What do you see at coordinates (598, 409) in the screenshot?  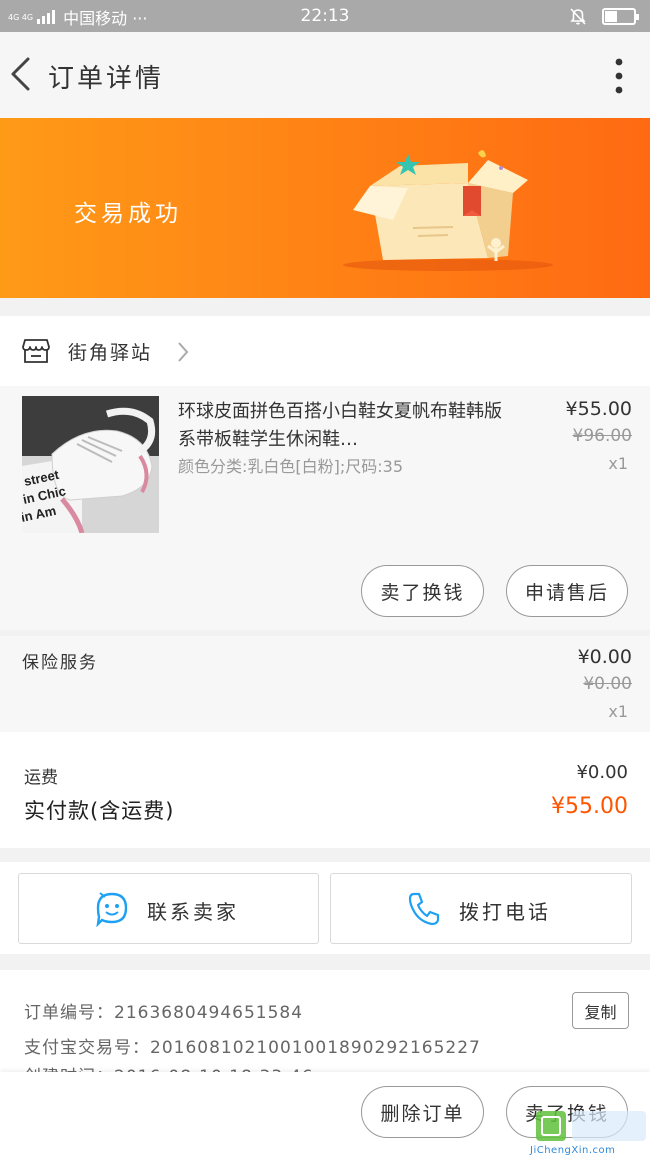 I see `product-price: ¥55.00` at bounding box center [598, 409].